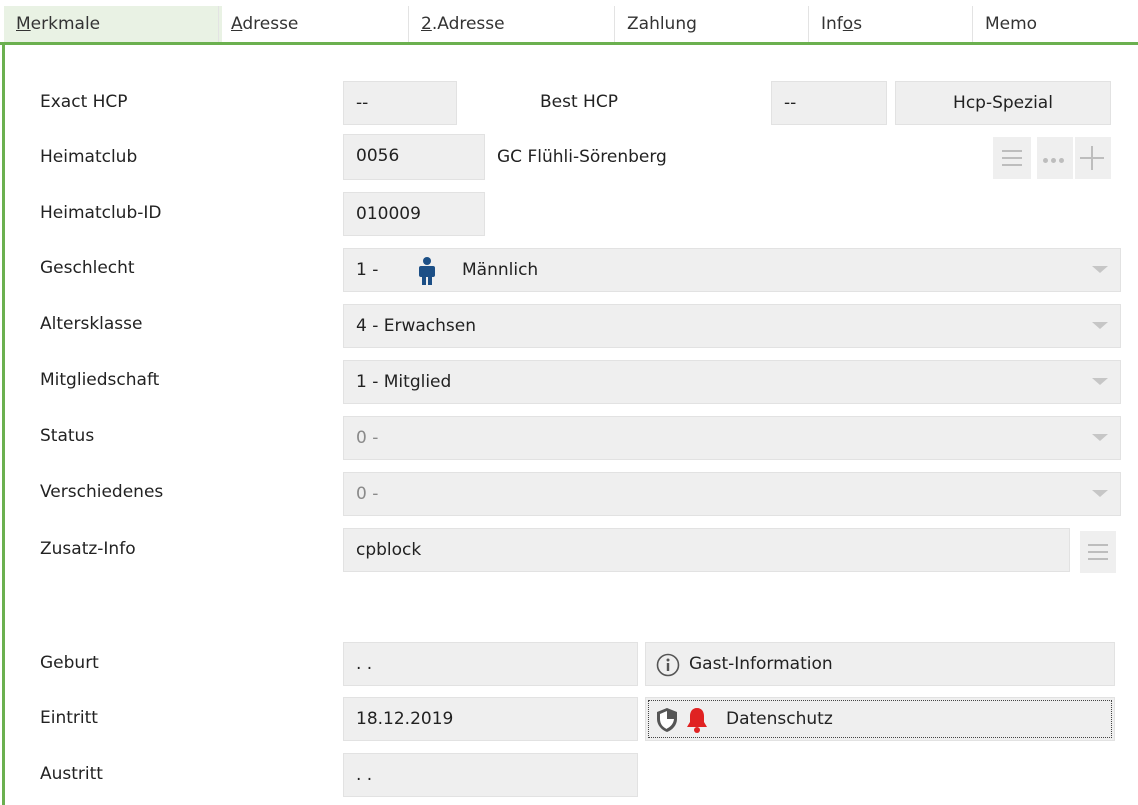  What do you see at coordinates (84, 102) in the screenshot?
I see `exact-hcp-label: Exact HCP` at bounding box center [84, 102].